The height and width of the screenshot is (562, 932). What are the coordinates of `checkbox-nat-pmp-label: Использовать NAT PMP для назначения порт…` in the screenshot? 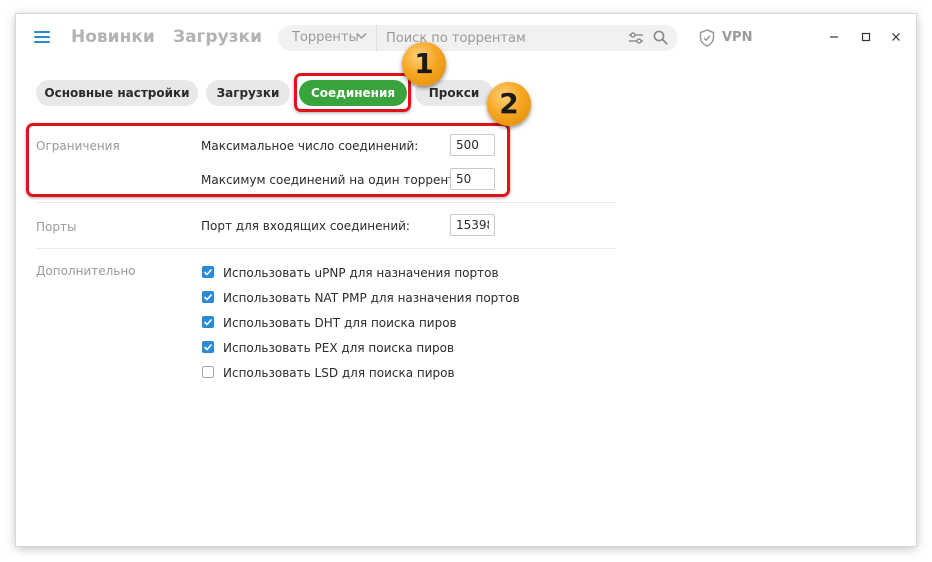 It's located at (371, 298).